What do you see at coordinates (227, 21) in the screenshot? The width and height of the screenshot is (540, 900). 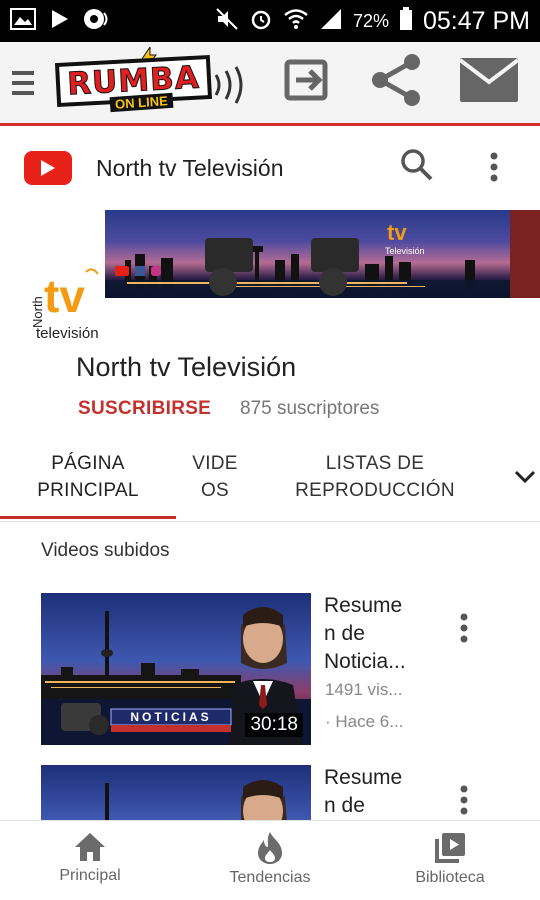 I see `mute-icon` at bounding box center [227, 21].